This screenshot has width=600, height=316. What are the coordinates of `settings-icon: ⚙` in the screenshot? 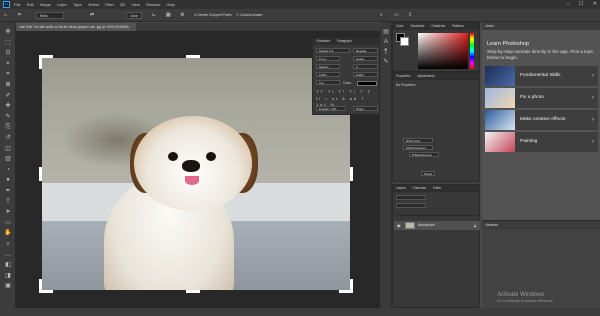 It's located at (182, 15).